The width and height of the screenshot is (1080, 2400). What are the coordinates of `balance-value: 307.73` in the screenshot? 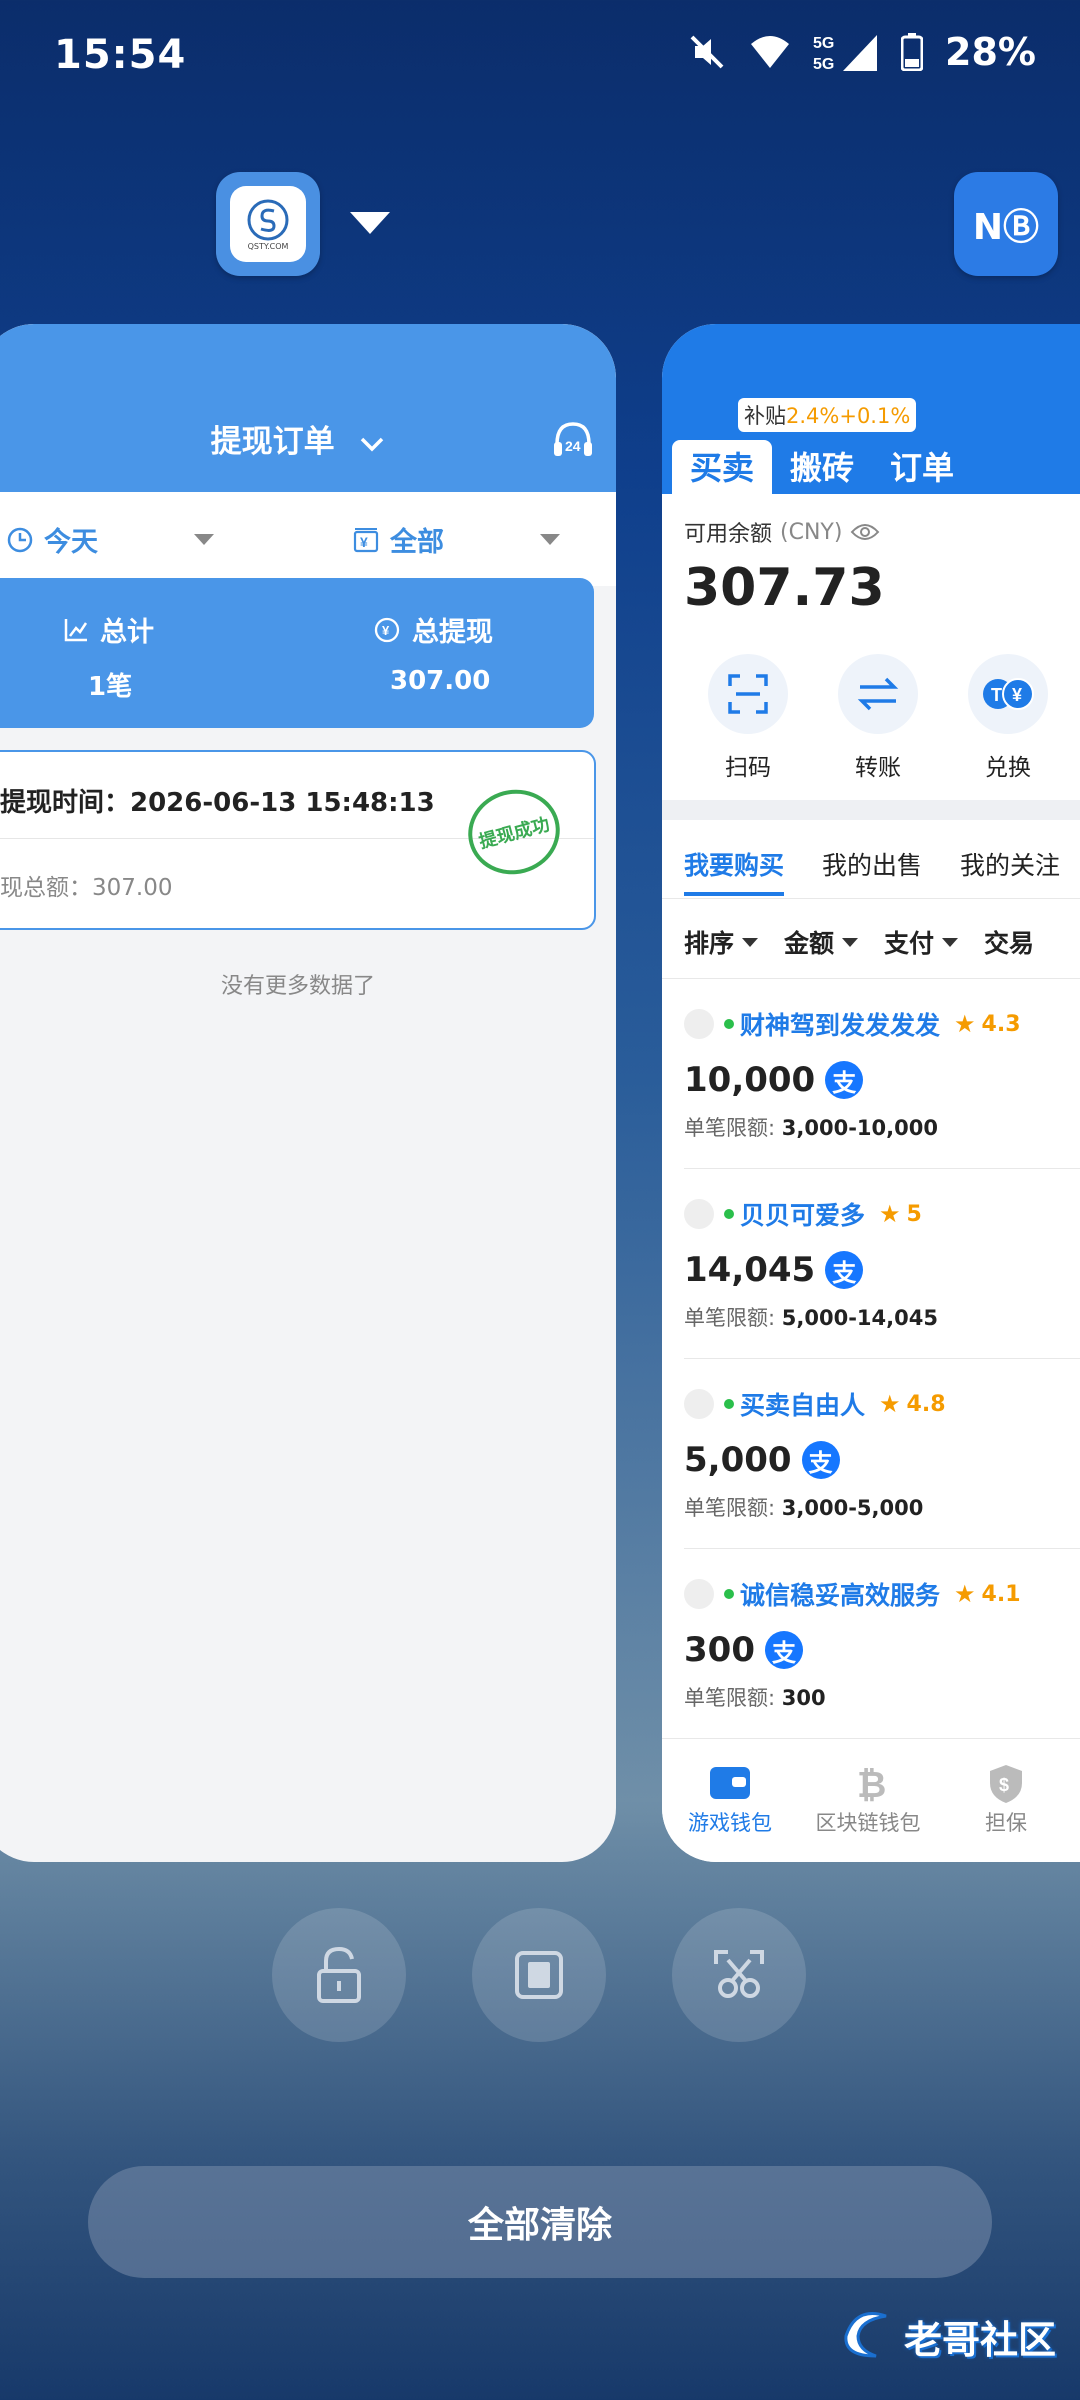 It's located at (784, 588).